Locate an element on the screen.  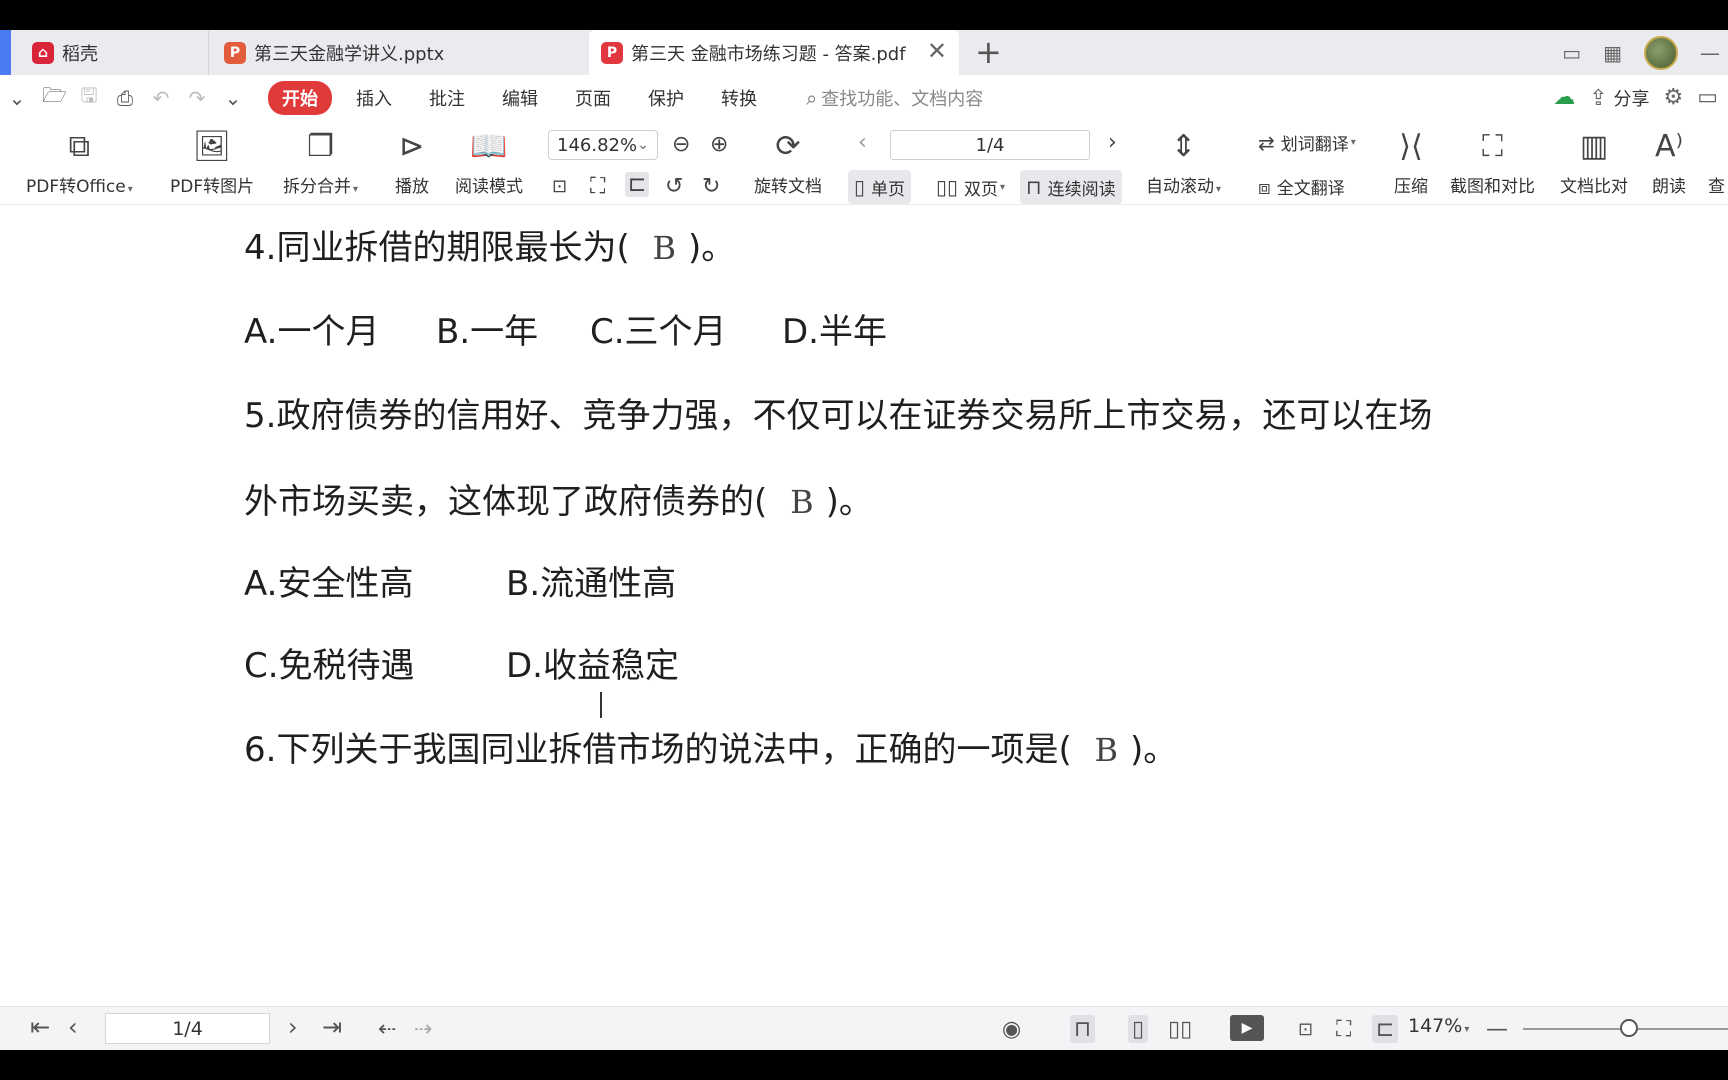
next-page-icon: › is located at coordinates (1112, 142).